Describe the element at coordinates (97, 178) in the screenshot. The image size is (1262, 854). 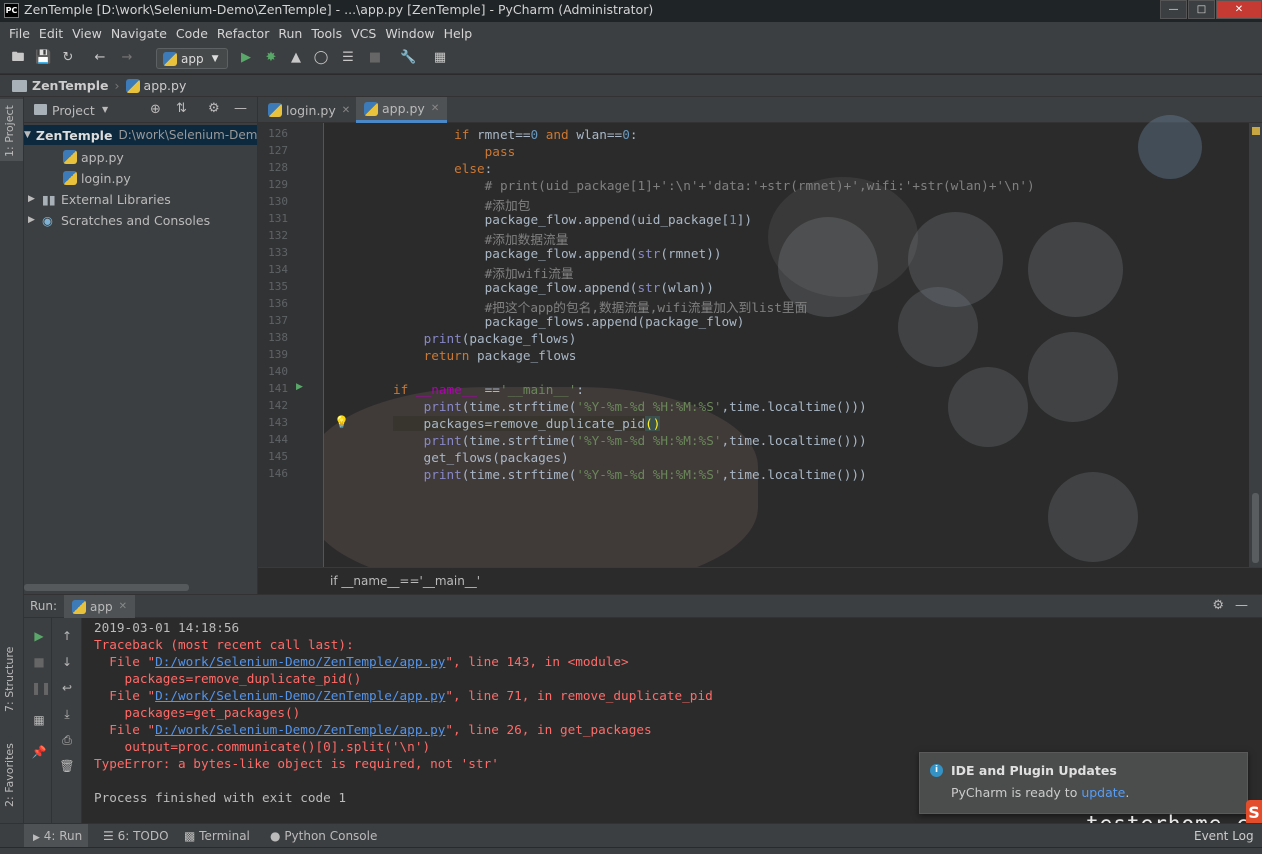
I see `tree-file-login: login.py` at that location.